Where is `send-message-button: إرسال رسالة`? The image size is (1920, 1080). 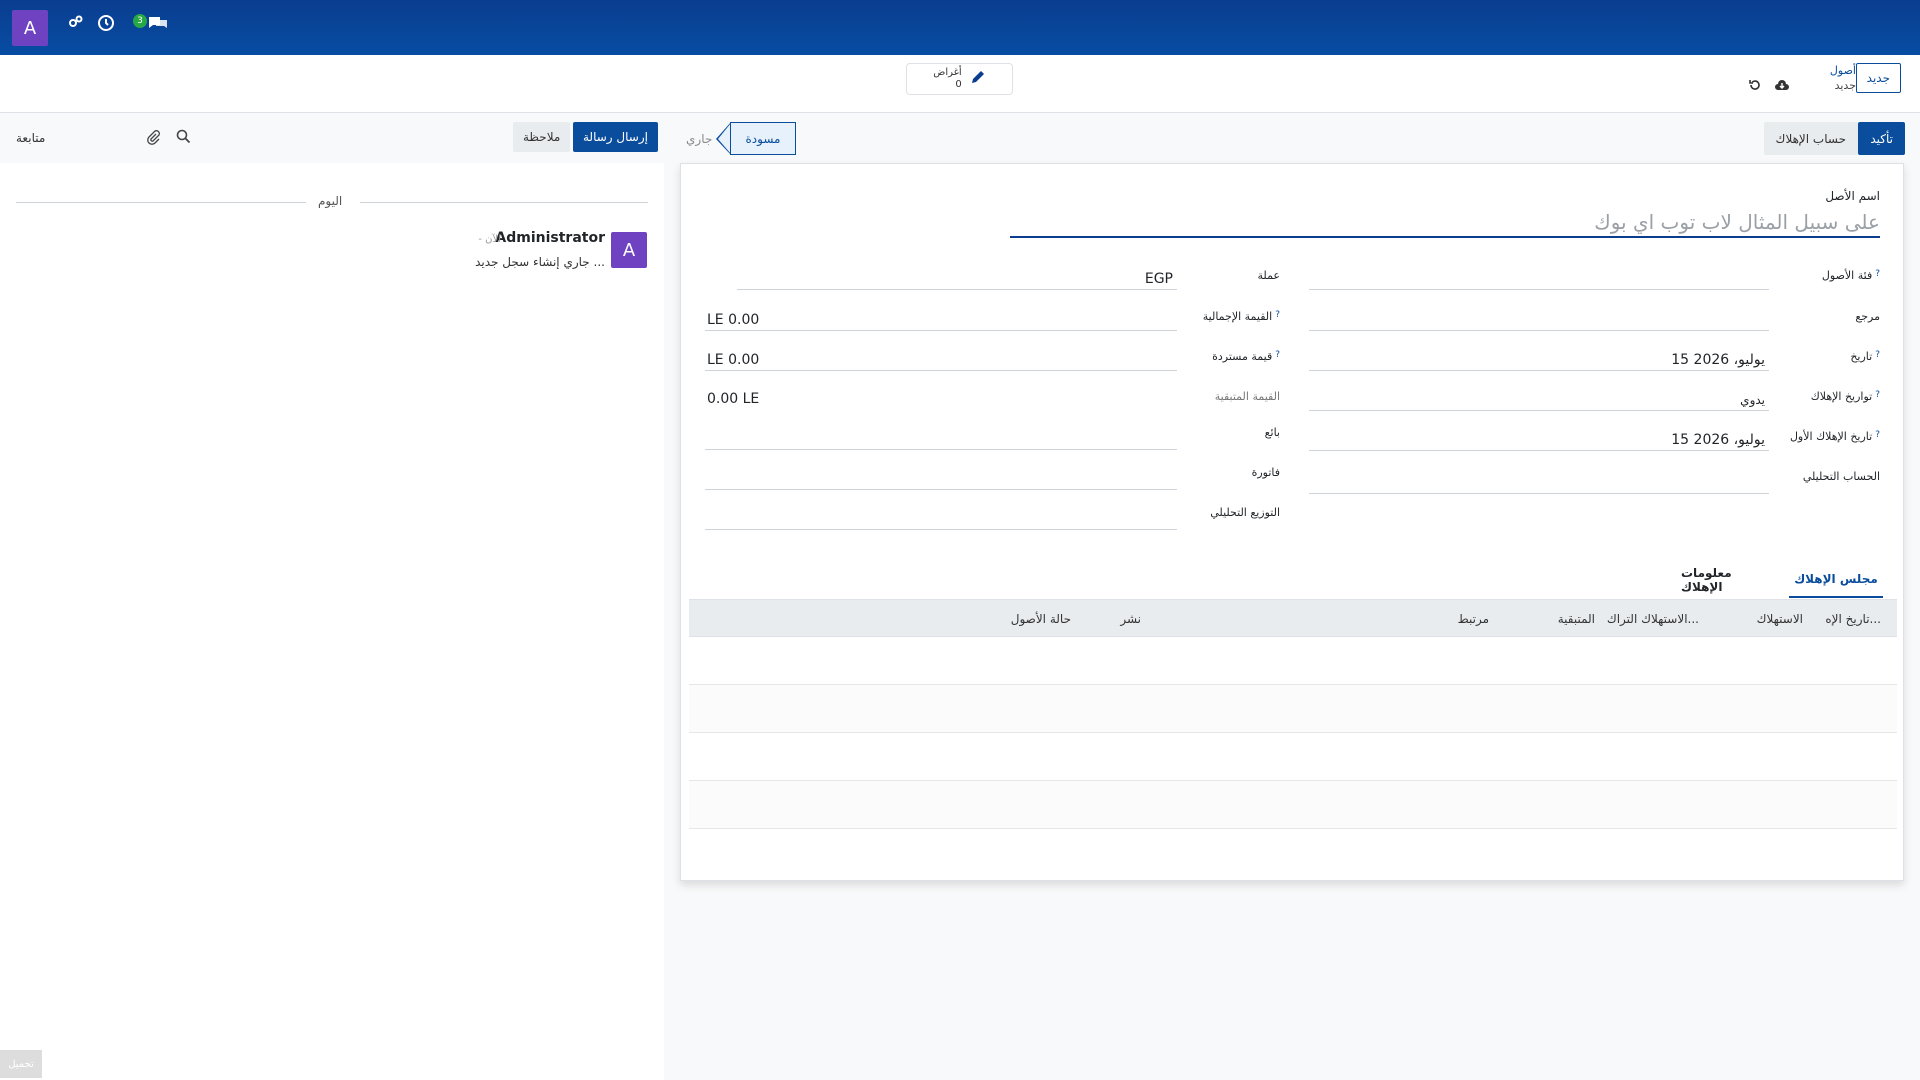
send-message-button: إرسال رسالة is located at coordinates (615, 137).